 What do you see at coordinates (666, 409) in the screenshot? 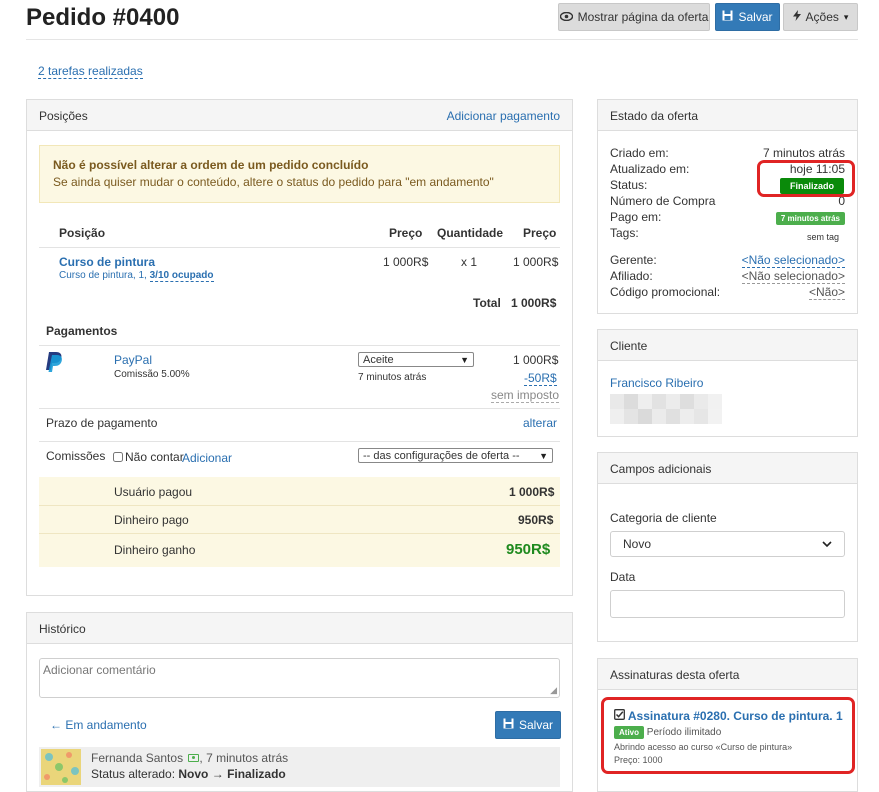
I see `blurred-contact-info` at bounding box center [666, 409].